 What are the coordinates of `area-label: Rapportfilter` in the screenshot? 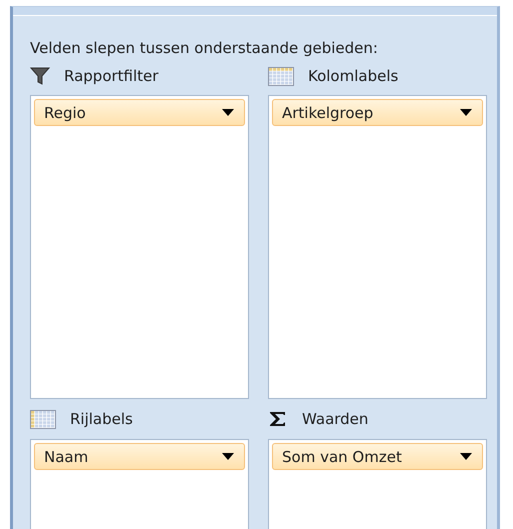 It's located at (111, 76).